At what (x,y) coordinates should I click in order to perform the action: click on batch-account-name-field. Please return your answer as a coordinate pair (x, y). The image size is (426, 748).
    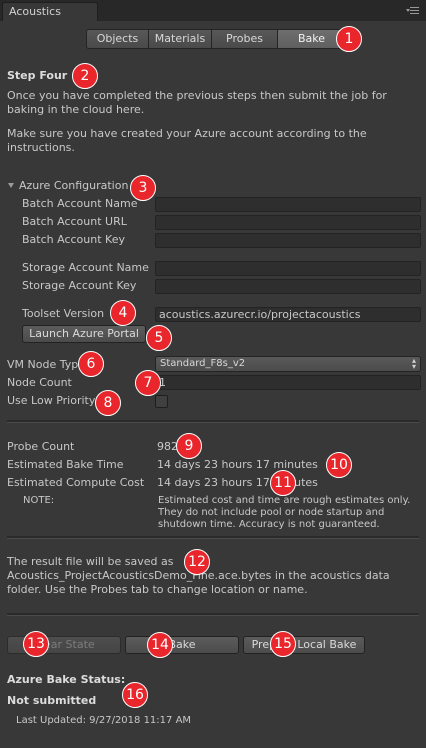
    Looking at the image, I should click on (288, 204).